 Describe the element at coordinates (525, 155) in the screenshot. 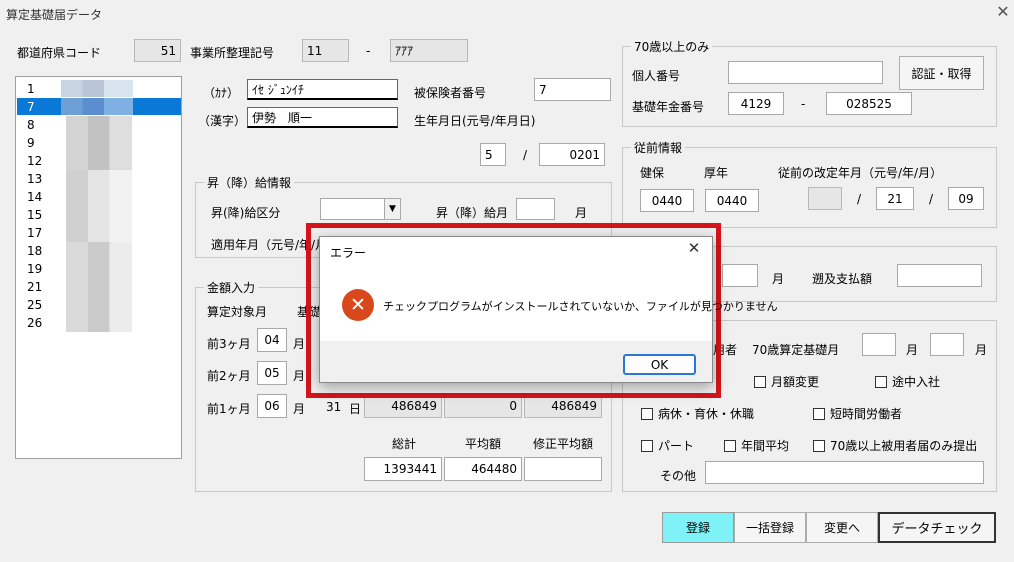

I see `birth-slash: /` at that location.